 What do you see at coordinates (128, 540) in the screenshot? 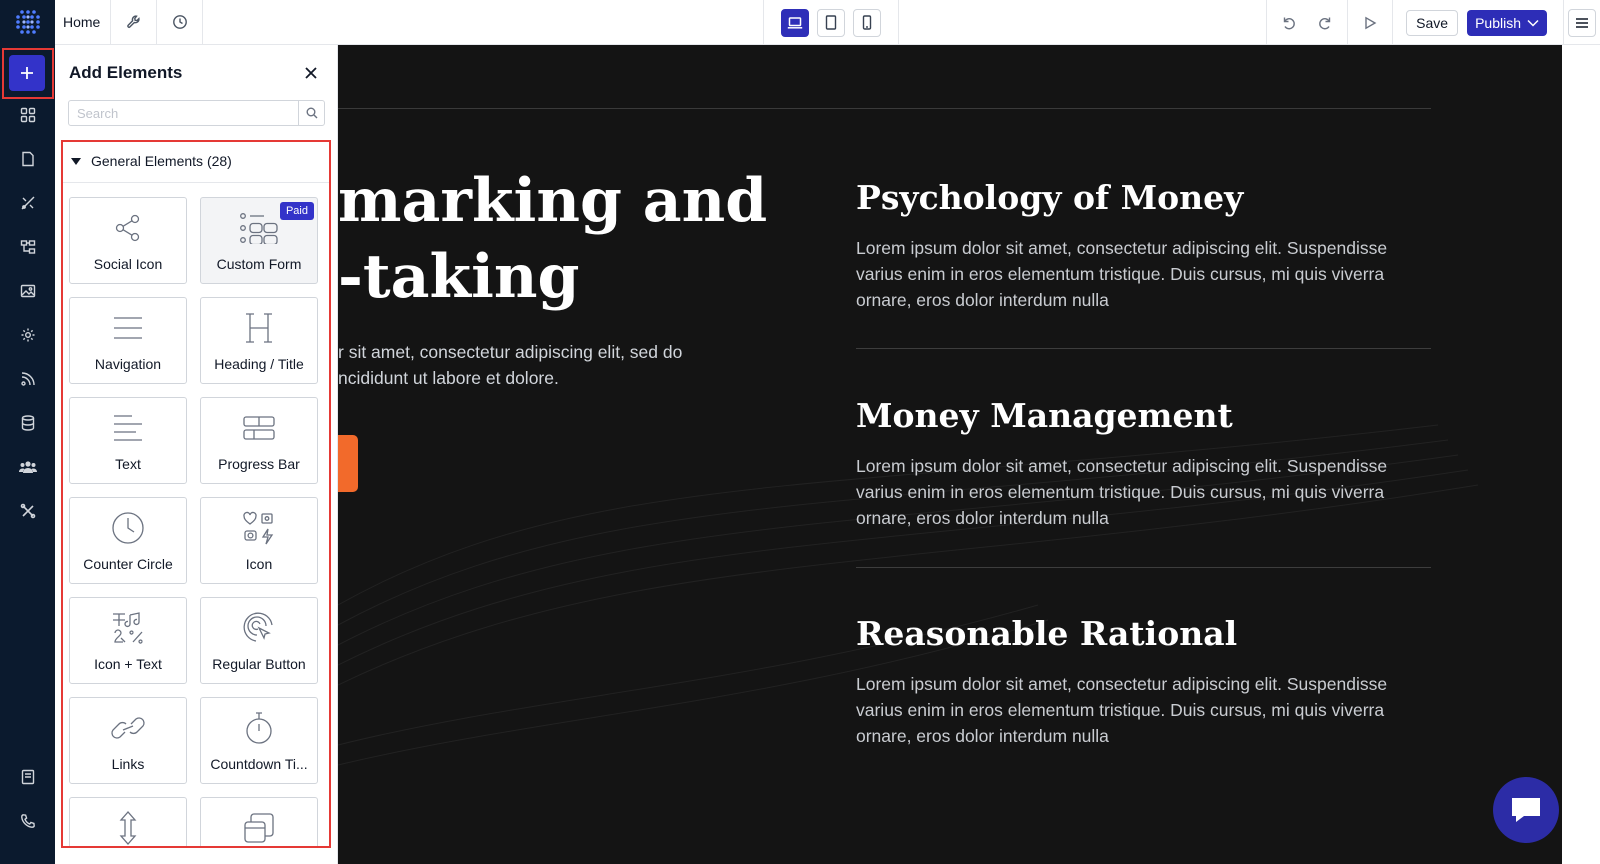
I see `element-counter-circle: Counter Circle` at bounding box center [128, 540].